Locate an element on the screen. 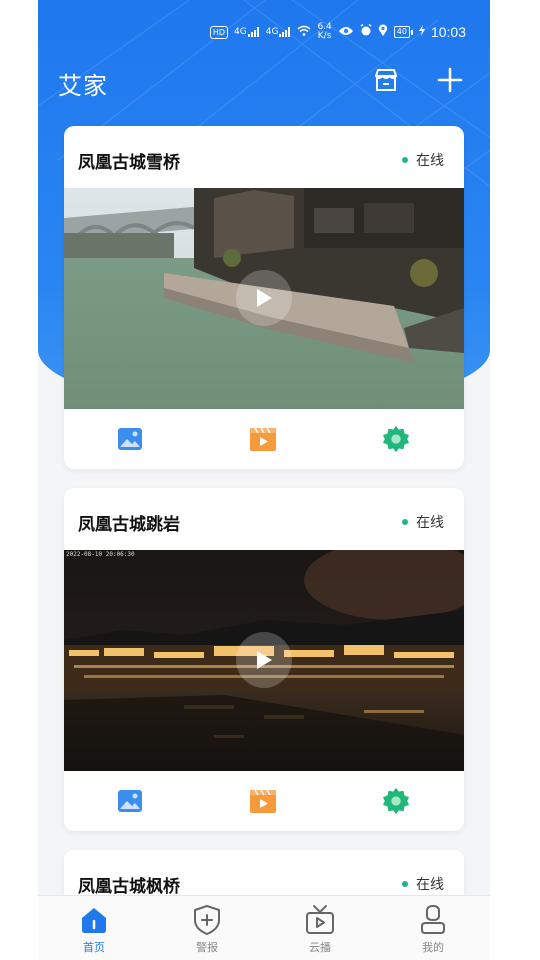 The image size is (540, 960). tab-label: 我的 is located at coordinates (433, 947).